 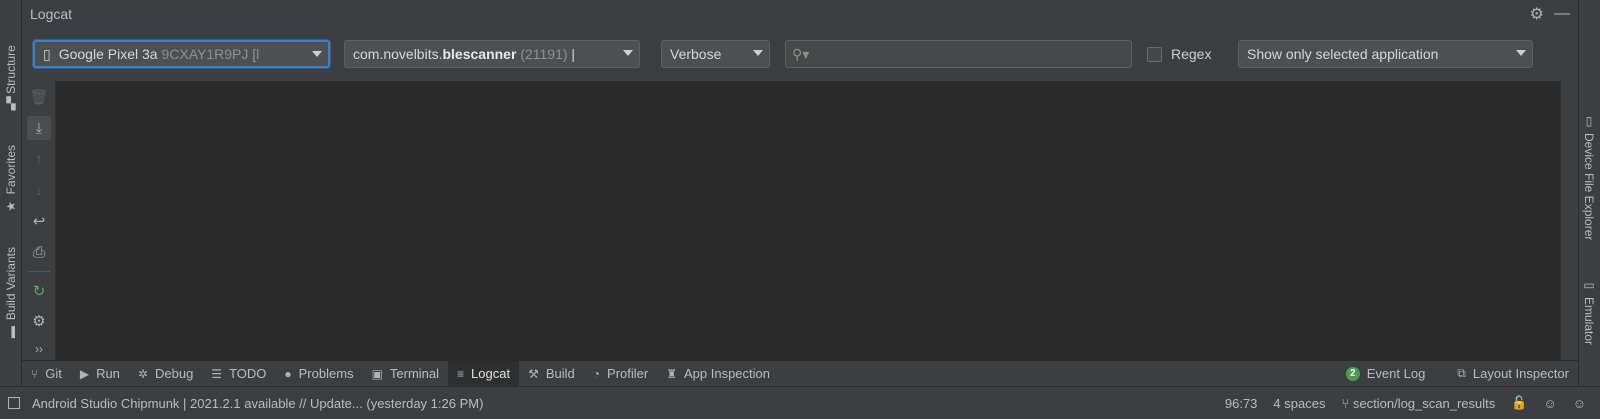 I want to click on left-tool-strip: ▚ Structure ★ Favorites ▬ Build Variants, so click(x=11, y=193).